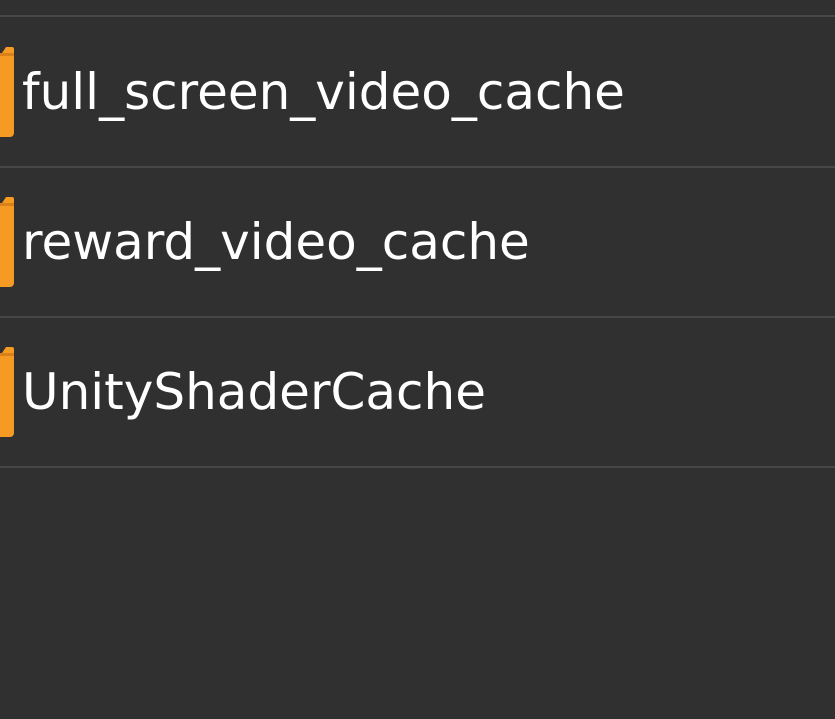  What do you see at coordinates (254, 392) in the screenshot?
I see `folder-name: UnityShaderCache` at bounding box center [254, 392].